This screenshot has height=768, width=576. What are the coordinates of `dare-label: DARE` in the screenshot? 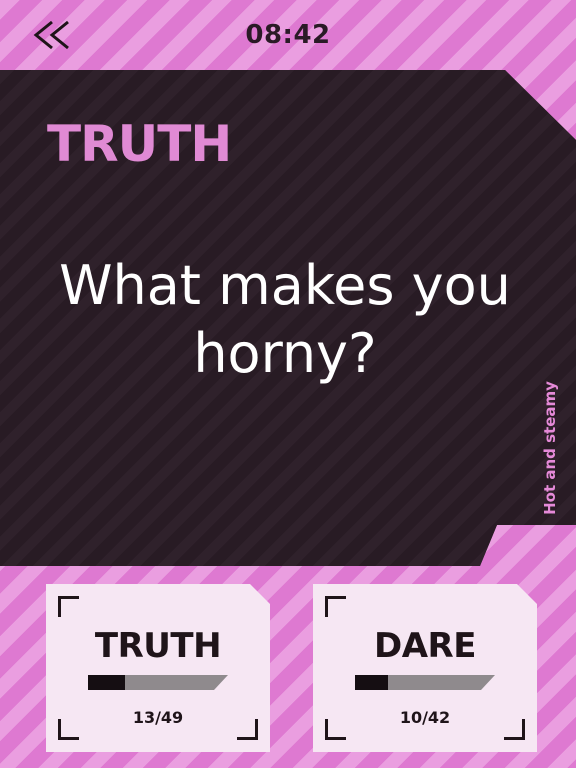 It's located at (425, 646).